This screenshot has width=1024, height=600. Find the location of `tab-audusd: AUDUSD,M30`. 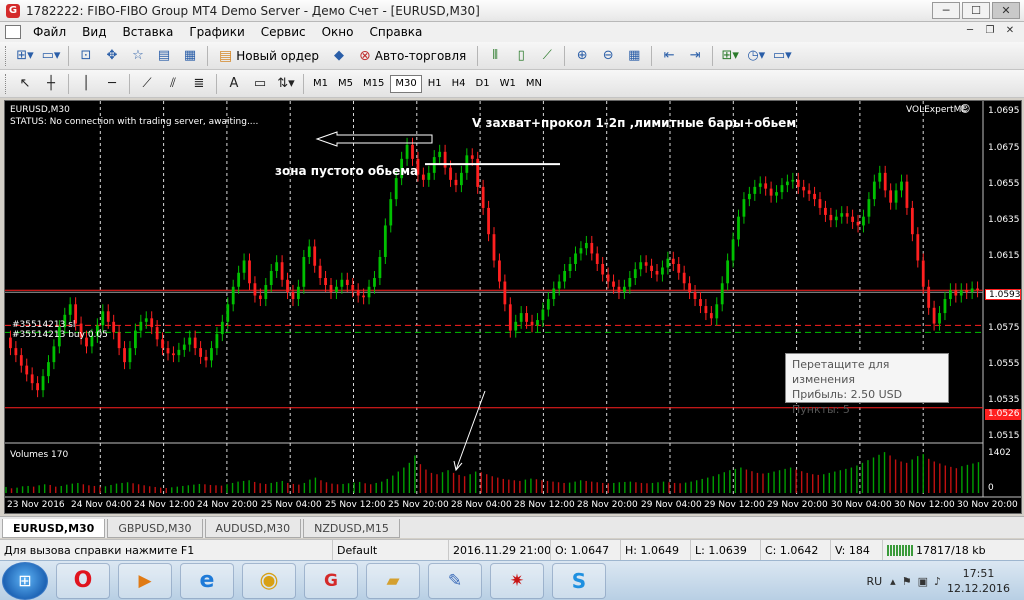

tab-audusd: AUDUSD,M30 is located at coordinates (253, 528).